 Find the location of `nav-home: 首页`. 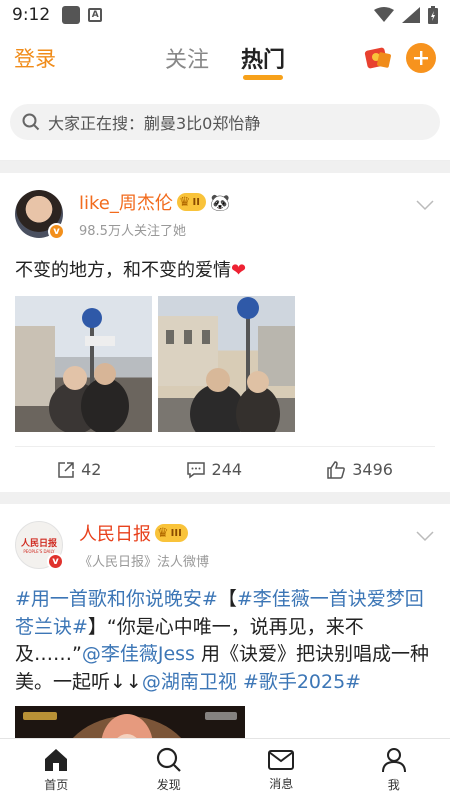

nav-home: 首页 is located at coordinates (56, 769).